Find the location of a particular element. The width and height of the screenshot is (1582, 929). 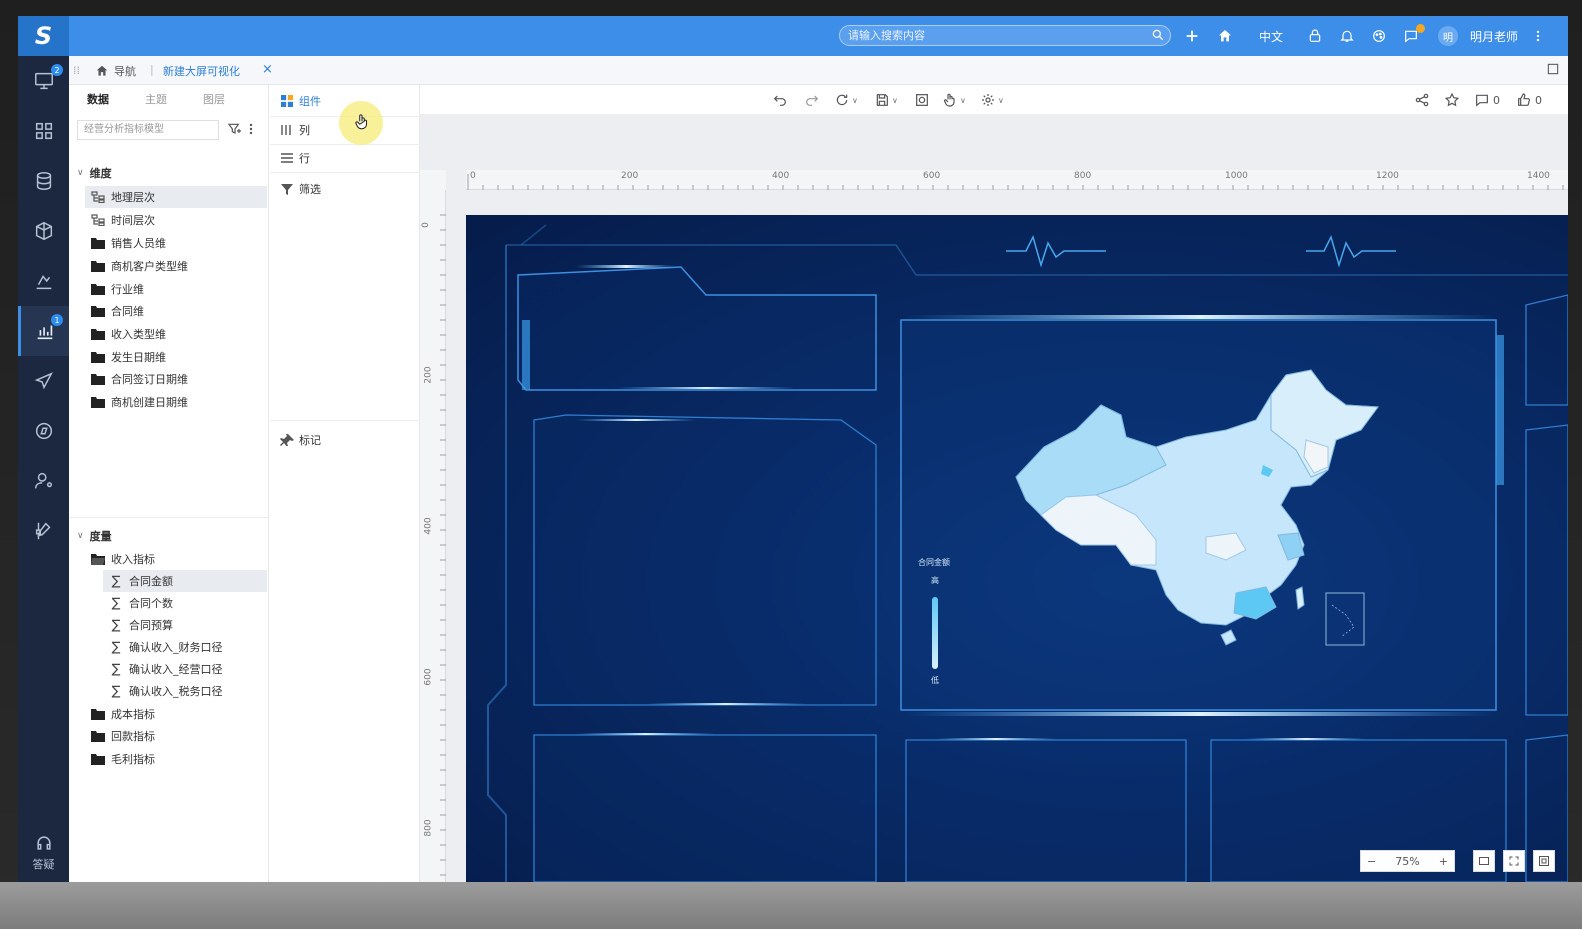

search-input: 请输入搜索内容 is located at coordinates (1005, 35).